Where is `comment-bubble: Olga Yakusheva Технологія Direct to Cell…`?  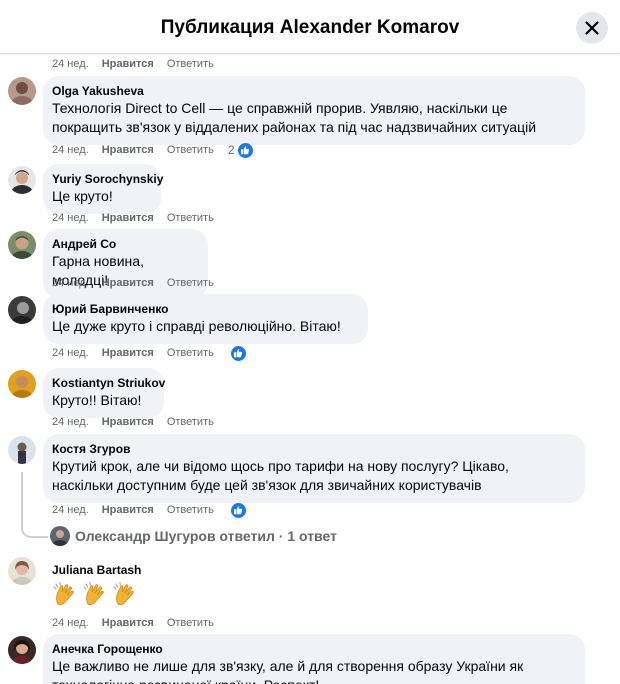 comment-bubble: Olga Yakusheva Технологія Direct to Cell… is located at coordinates (314, 110).